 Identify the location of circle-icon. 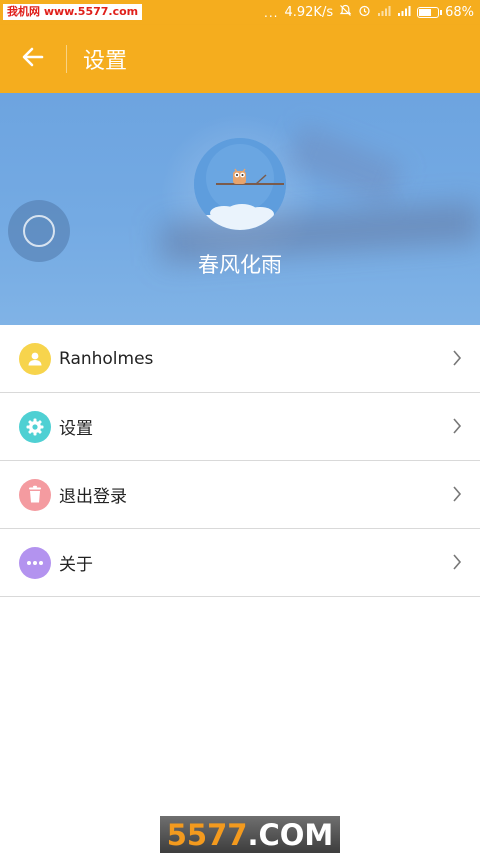
(39, 231).